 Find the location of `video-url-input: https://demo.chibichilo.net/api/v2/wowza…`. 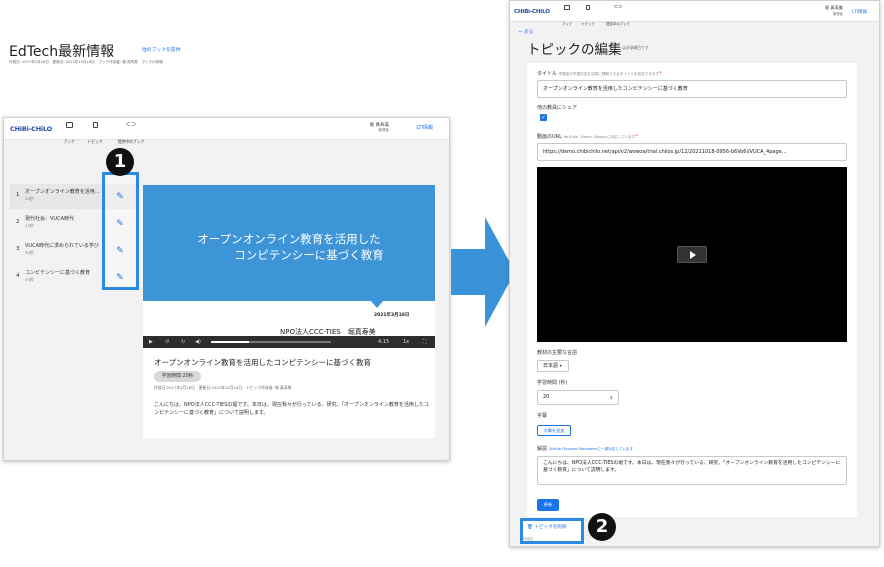

video-url-input: https://demo.chibichilo.net/api/v2/wowza… is located at coordinates (692, 152).